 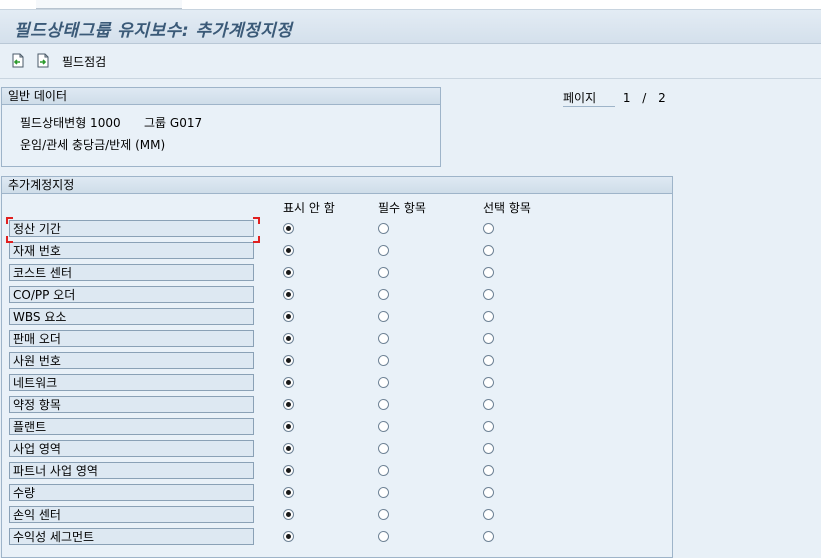 What do you see at coordinates (18, 60) in the screenshot?
I see `prev-screen-icon` at bounding box center [18, 60].